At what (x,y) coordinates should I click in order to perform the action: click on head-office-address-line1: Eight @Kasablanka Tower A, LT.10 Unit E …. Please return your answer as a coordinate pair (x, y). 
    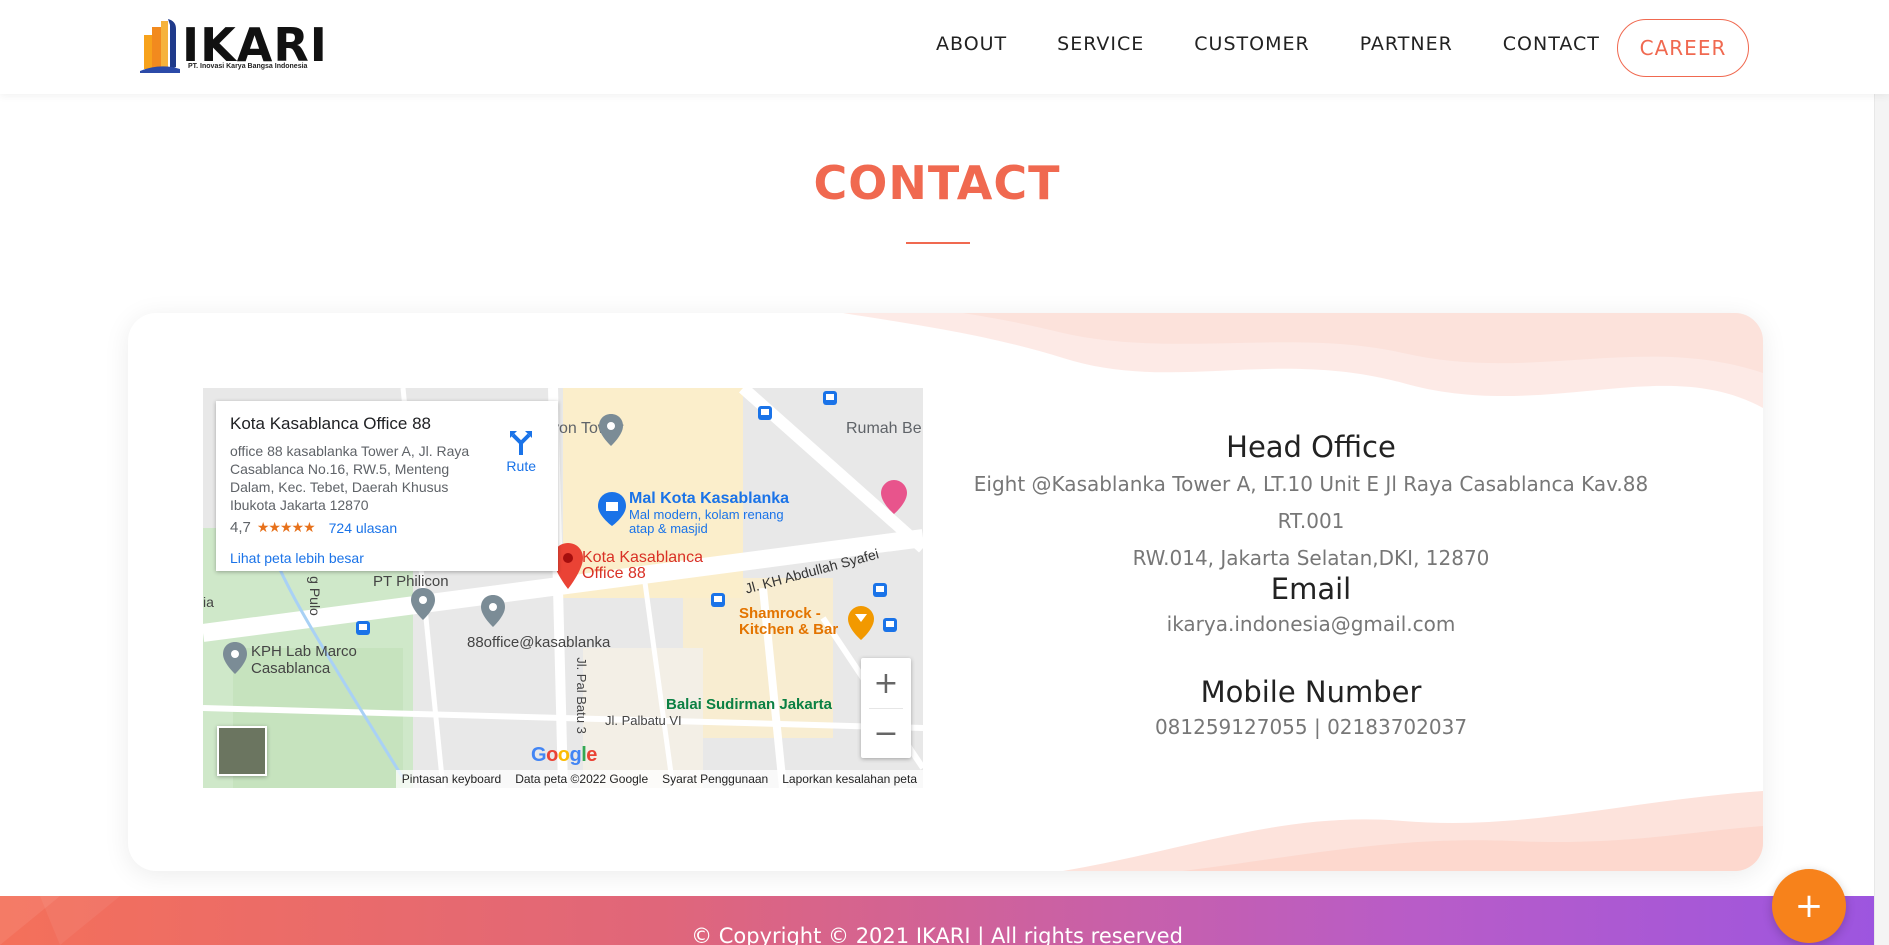
    Looking at the image, I should click on (1311, 502).